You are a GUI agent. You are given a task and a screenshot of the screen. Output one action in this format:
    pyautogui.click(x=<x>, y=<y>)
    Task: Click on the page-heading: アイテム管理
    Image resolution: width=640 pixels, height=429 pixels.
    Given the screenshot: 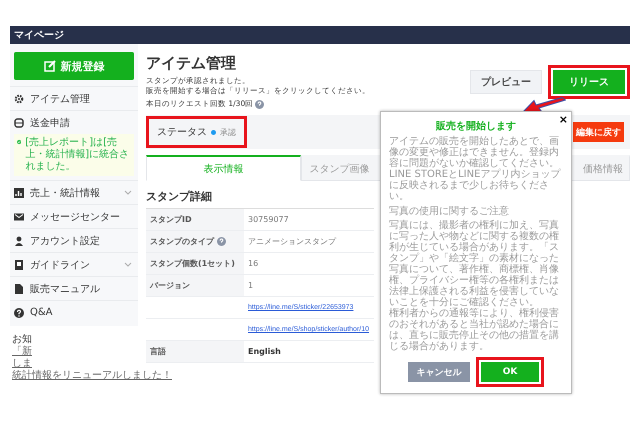 What is the action you would take?
    pyautogui.click(x=191, y=63)
    